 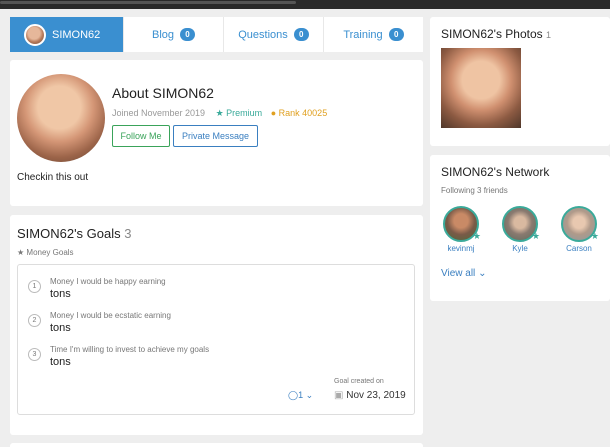 I want to click on created-date: ▣ Nov 23, 2019, so click(x=370, y=395).